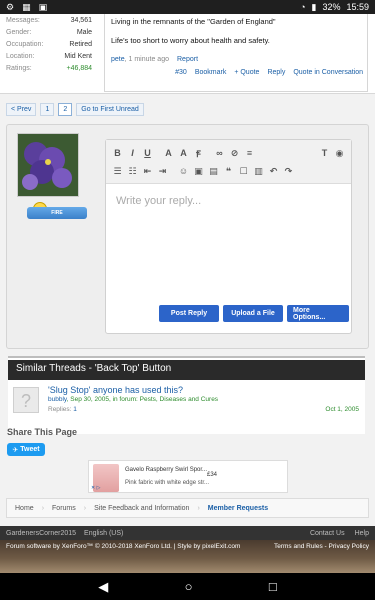  What do you see at coordinates (26, 6) in the screenshot?
I see `calendar-icon: ▦` at bounding box center [26, 6].